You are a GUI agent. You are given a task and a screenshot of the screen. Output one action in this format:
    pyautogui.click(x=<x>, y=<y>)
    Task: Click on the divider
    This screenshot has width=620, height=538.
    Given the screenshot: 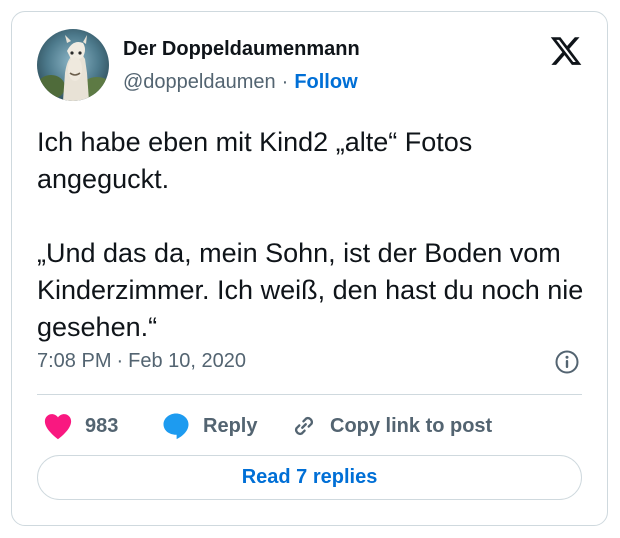 What is the action you would take?
    pyautogui.click(x=309, y=394)
    